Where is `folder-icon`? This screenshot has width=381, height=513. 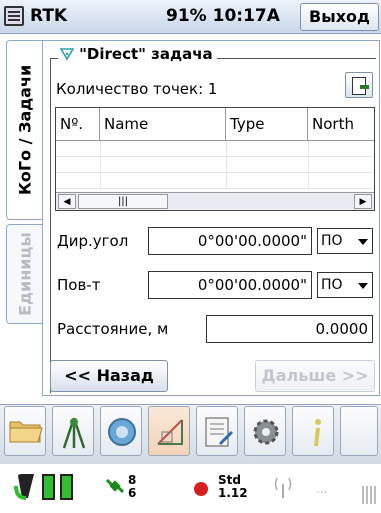 folder-icon is located at coordinates (26, 432).